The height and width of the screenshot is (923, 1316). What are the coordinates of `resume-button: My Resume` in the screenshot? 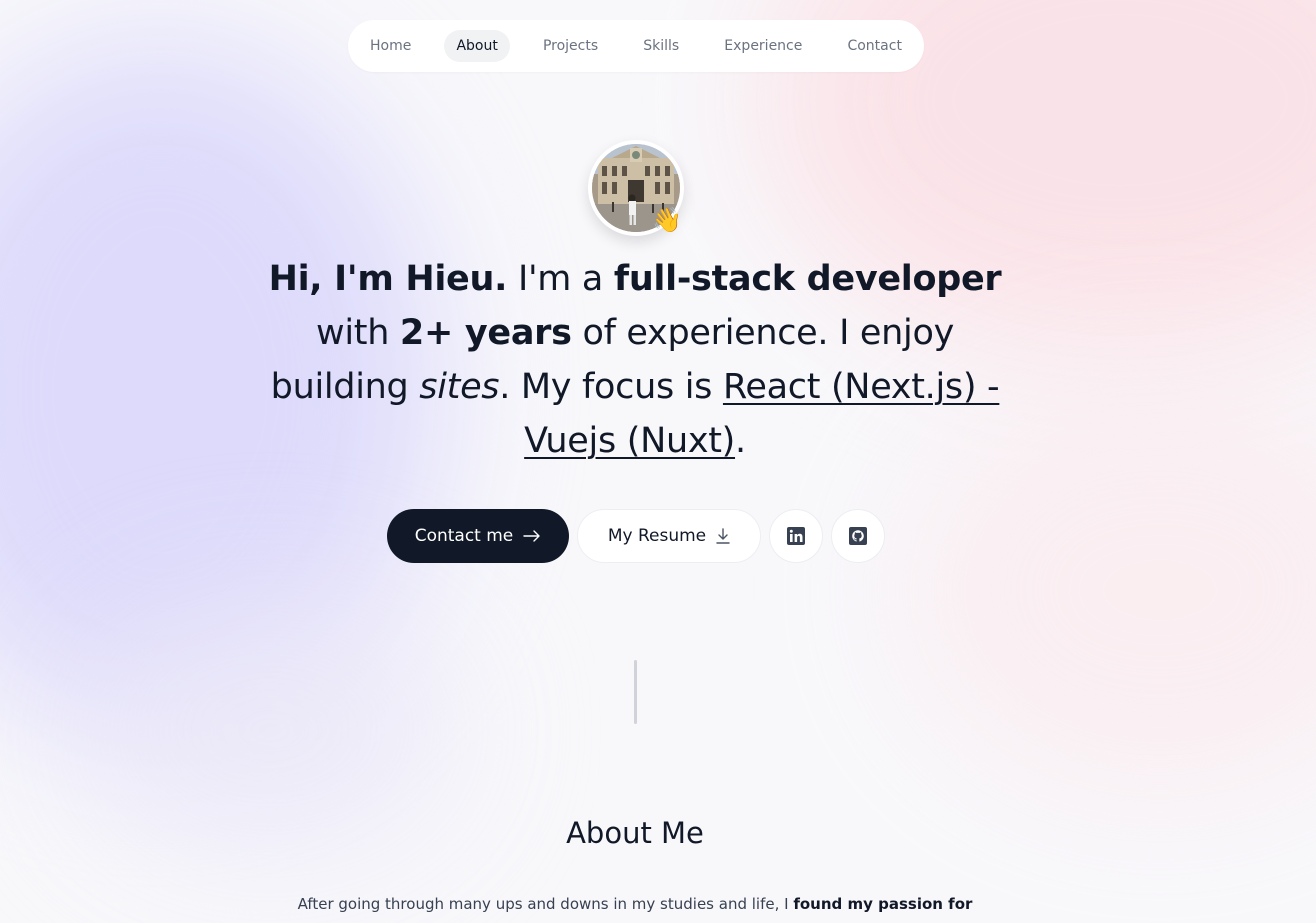 It's located at (669, 536).